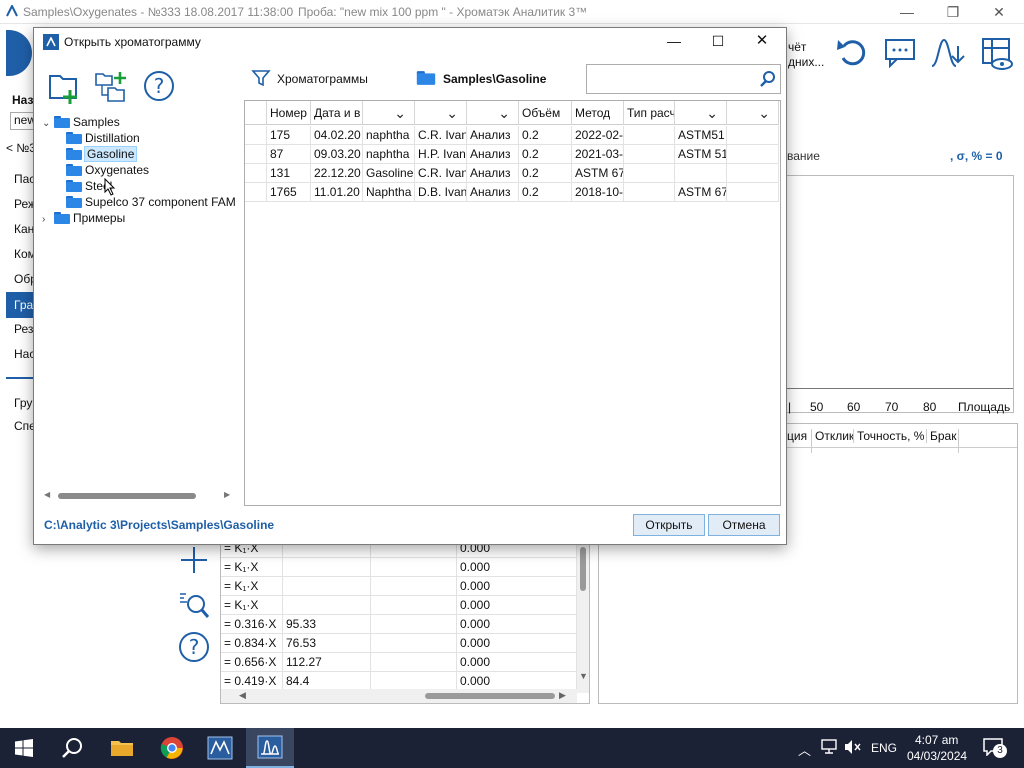 Image resolution: width=1024 pixels, height=768 pixels. What do you see at coordinates (953, 12) in the screenshot?
I see `restore-button: ❐` at bounding box center [953, 12].